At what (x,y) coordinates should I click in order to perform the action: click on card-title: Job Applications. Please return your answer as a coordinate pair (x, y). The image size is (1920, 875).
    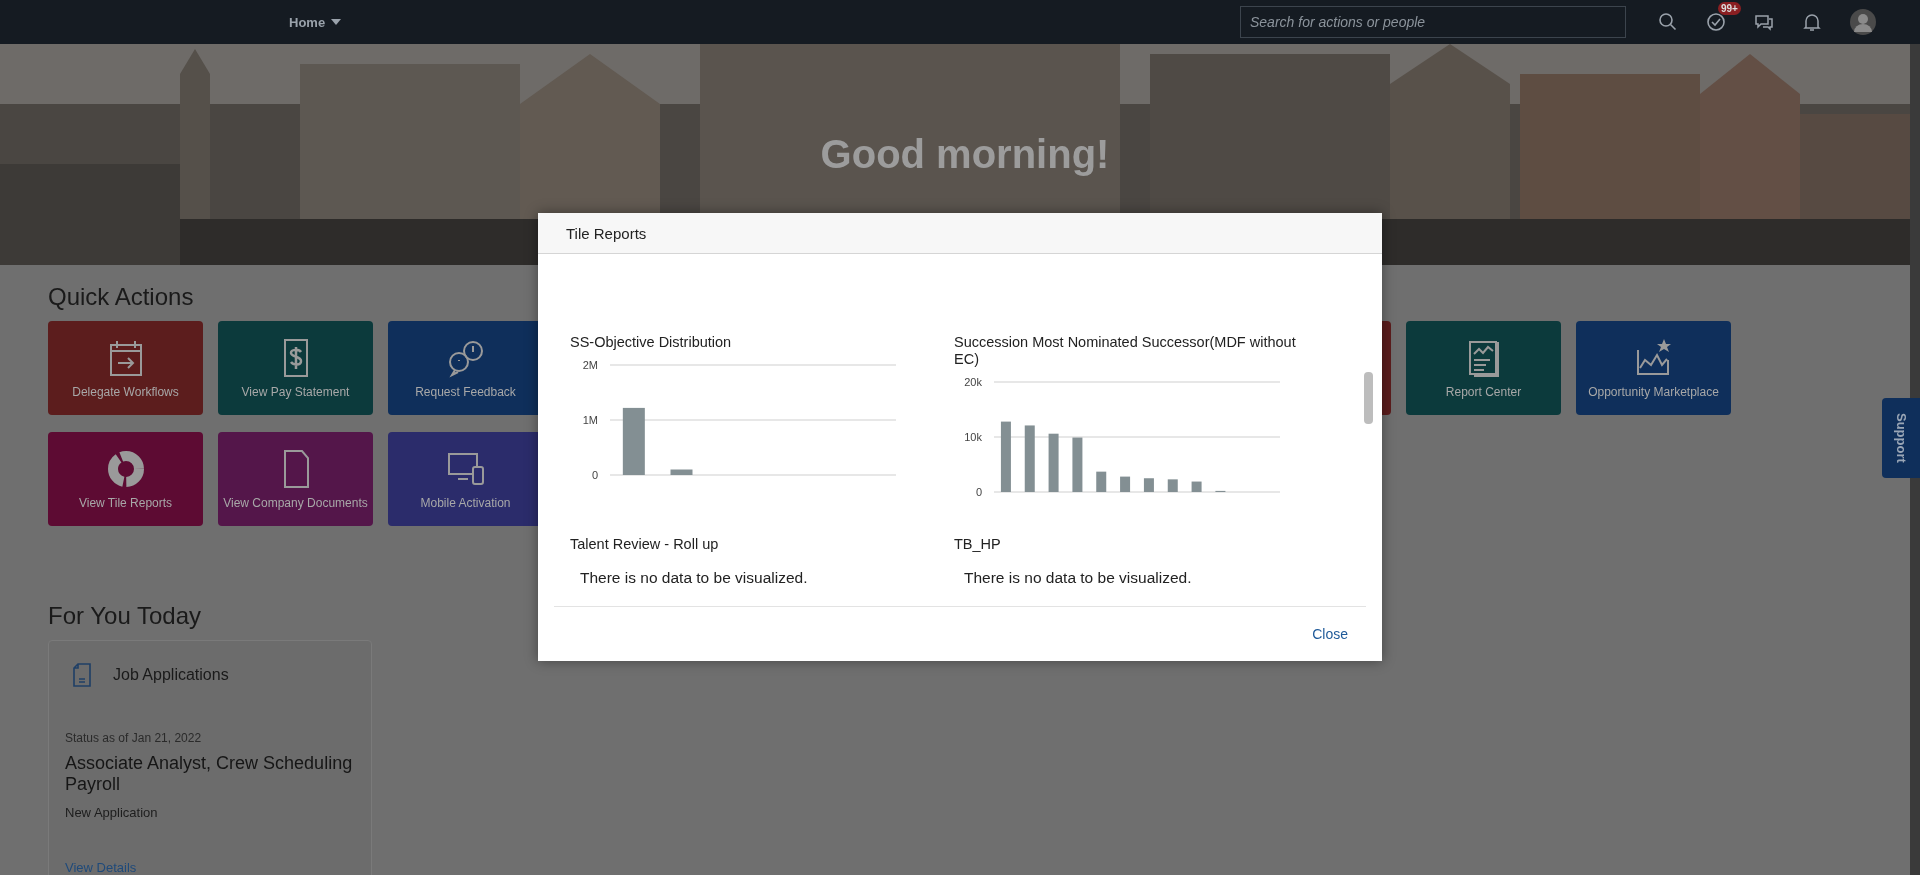
    Looking at the image, I should click on (171, 675).